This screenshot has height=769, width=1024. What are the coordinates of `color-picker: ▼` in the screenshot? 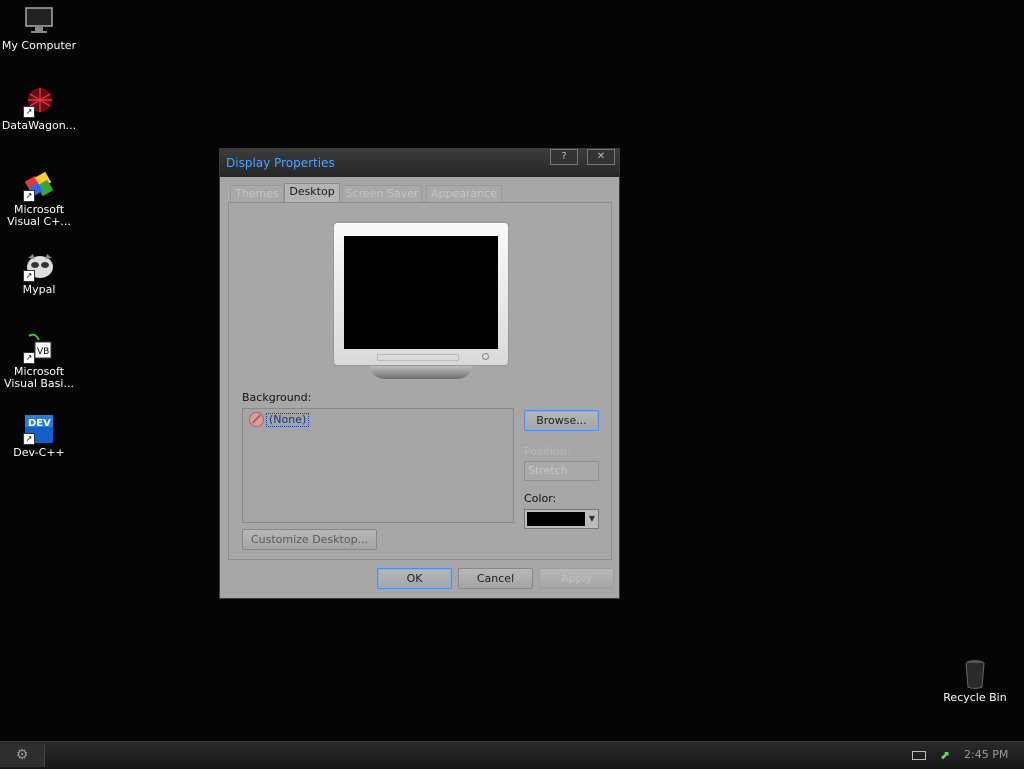 It's located at (561, 519).